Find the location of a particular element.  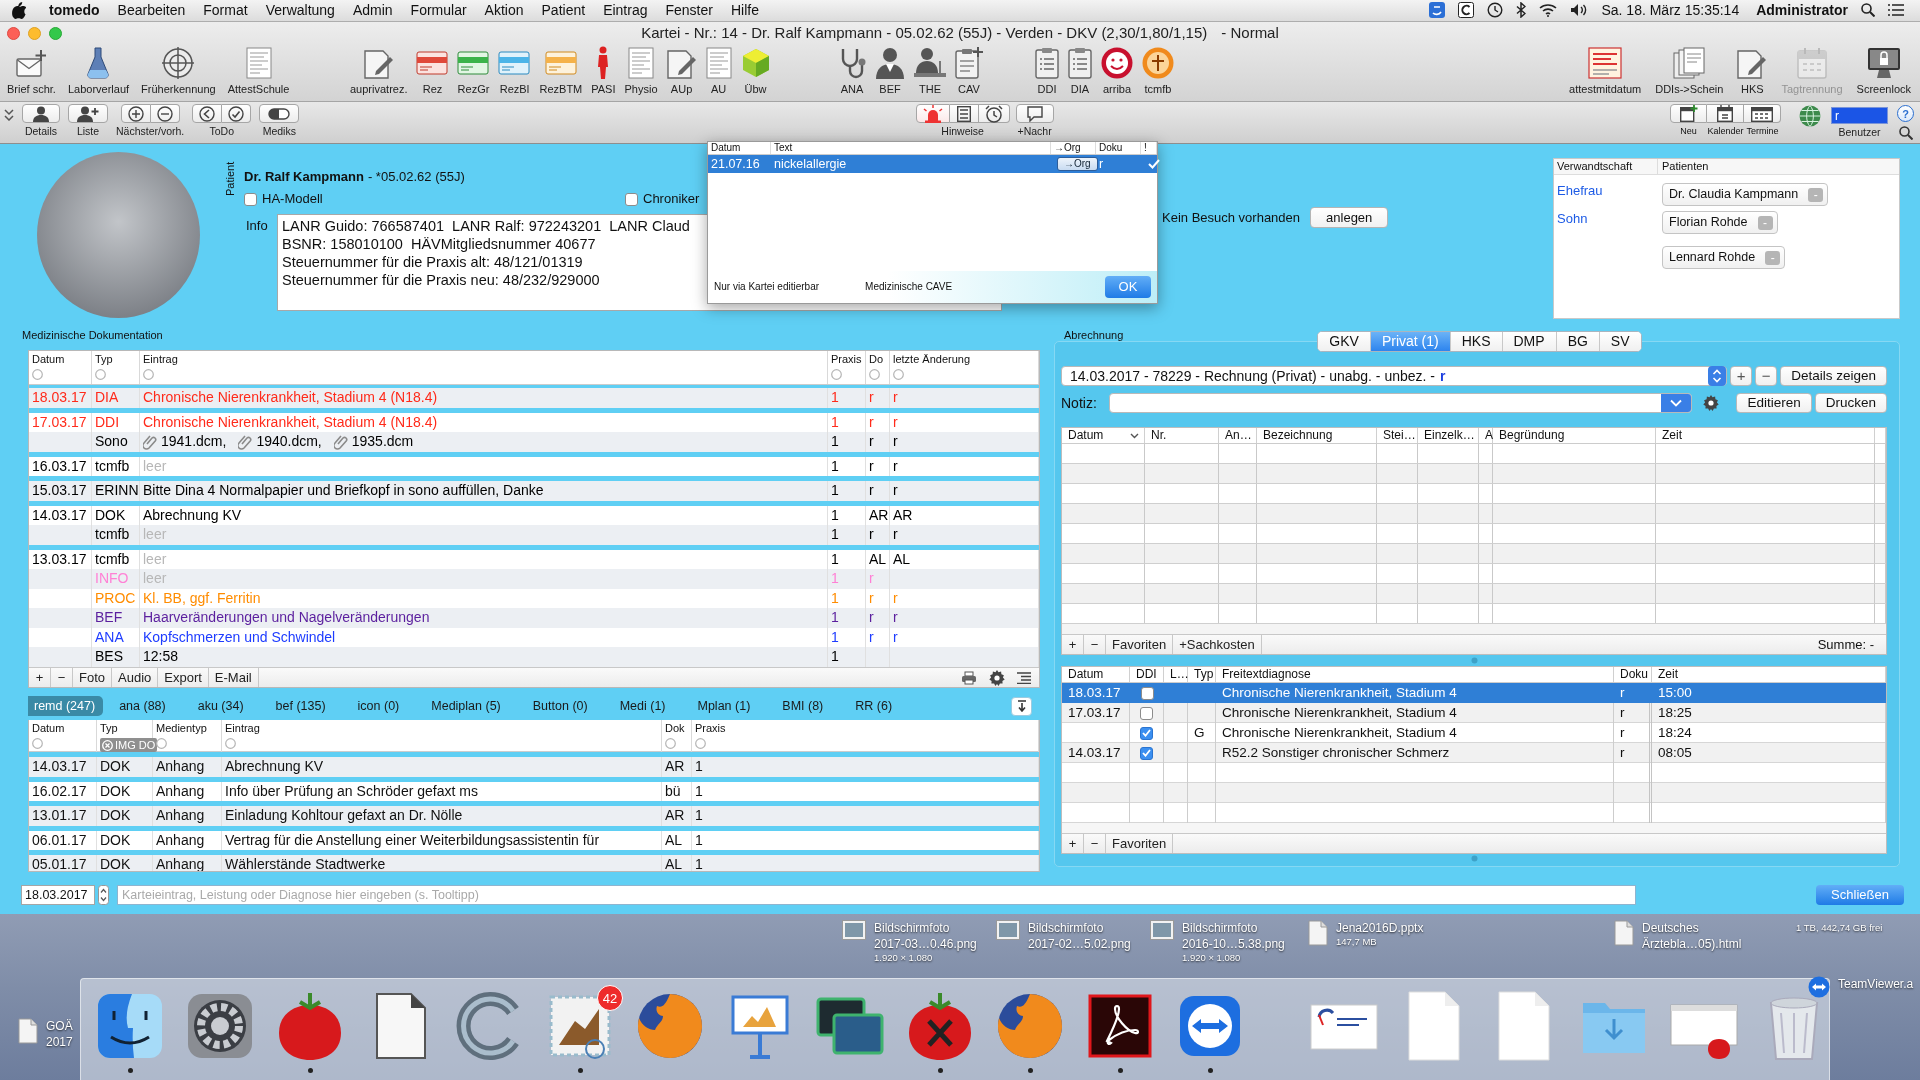

note-combobox is located at coordinates (1400, 403).